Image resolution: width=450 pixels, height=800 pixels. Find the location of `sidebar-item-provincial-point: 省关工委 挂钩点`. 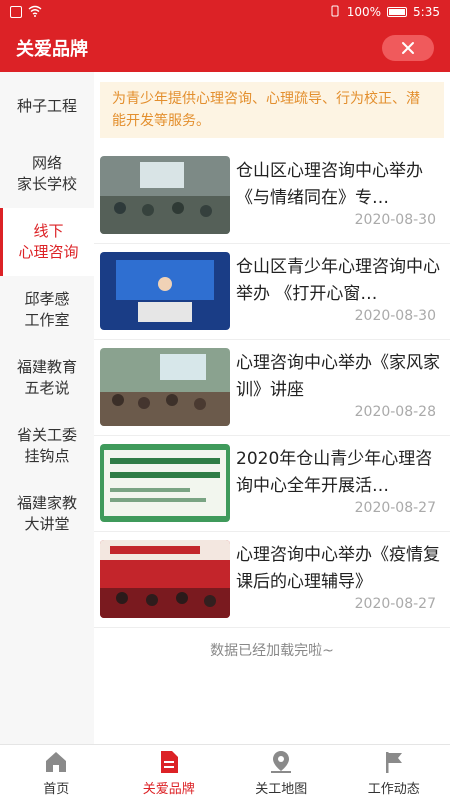

sidebar-item-provincial-point: 省关工委 挂钩点 is located at coordinates (47, 446).